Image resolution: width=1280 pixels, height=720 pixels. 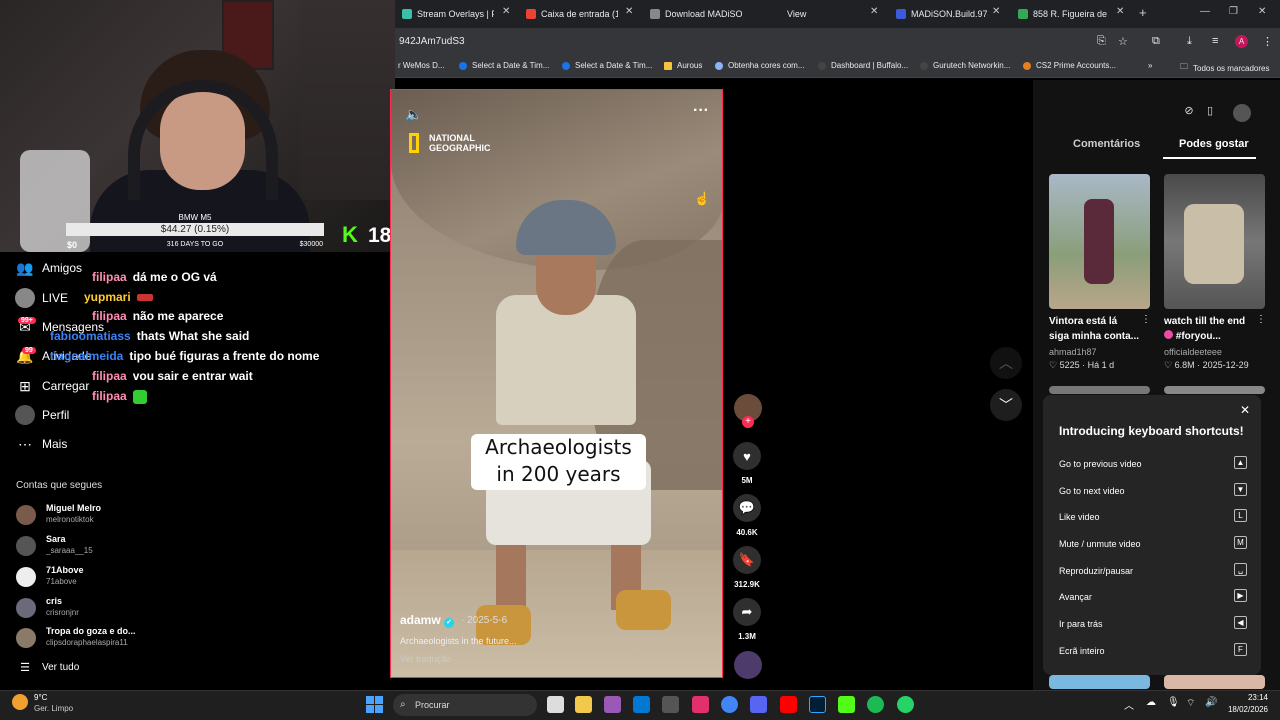 I want to click on chrome-icon, so click(x=729, y=704).